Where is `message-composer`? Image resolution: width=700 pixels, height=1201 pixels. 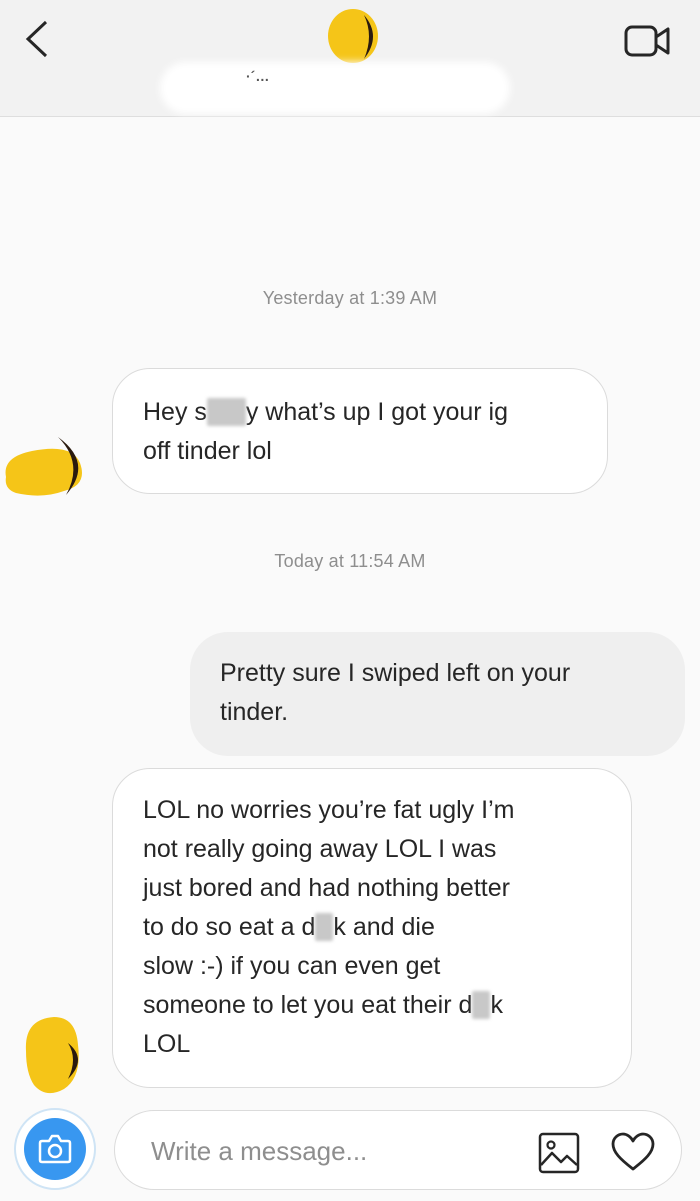
message-composer is located at coordinates (350, 1150).